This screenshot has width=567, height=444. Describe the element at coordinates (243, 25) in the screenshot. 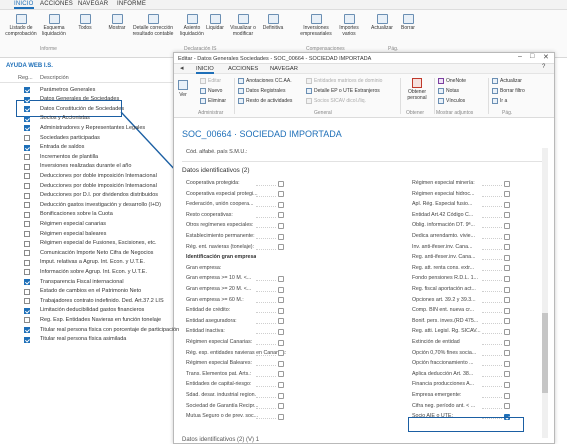

I see `visualizar-modificar-button: Visualizar o modificar` at that location.